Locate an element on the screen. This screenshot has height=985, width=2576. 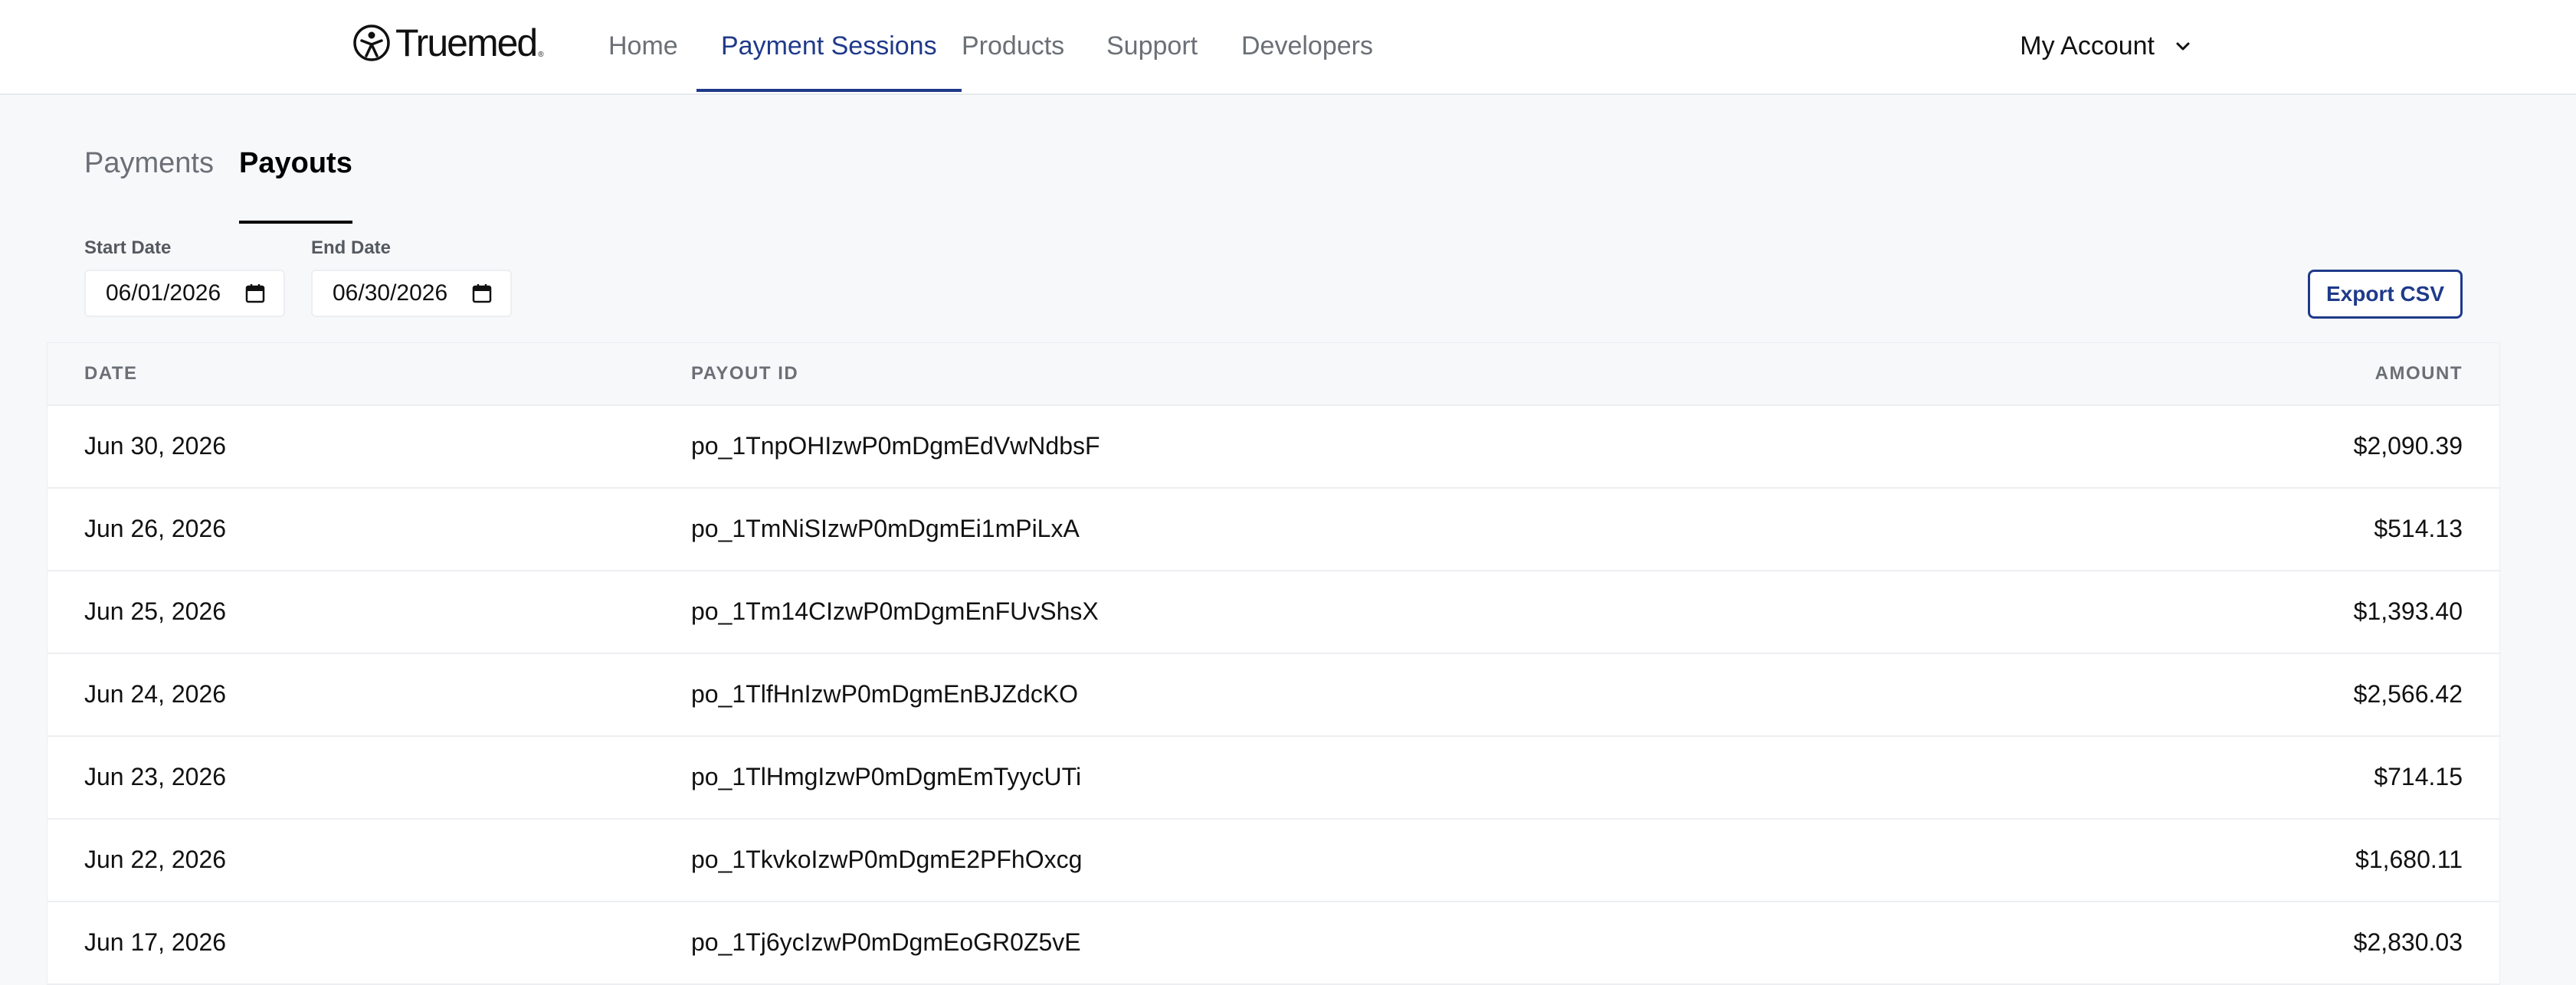
nav-developers: Developers is located at coordinates (1307, 46).